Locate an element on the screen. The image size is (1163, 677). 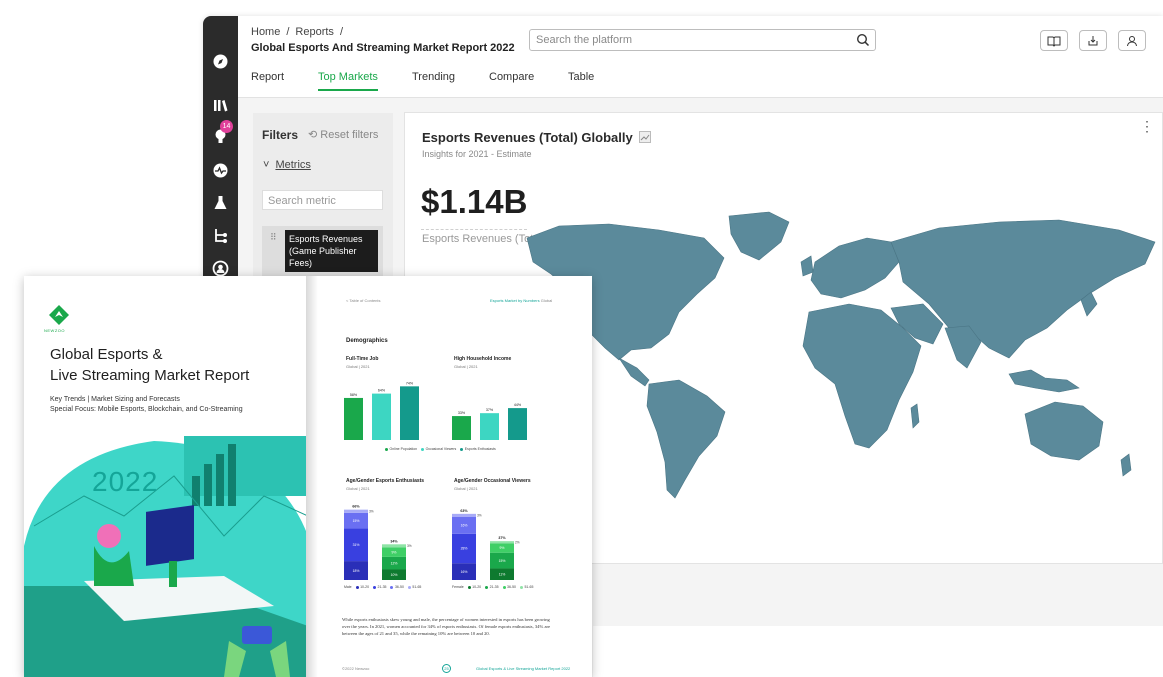
app-background-strip is located at coordinates (878, 597).